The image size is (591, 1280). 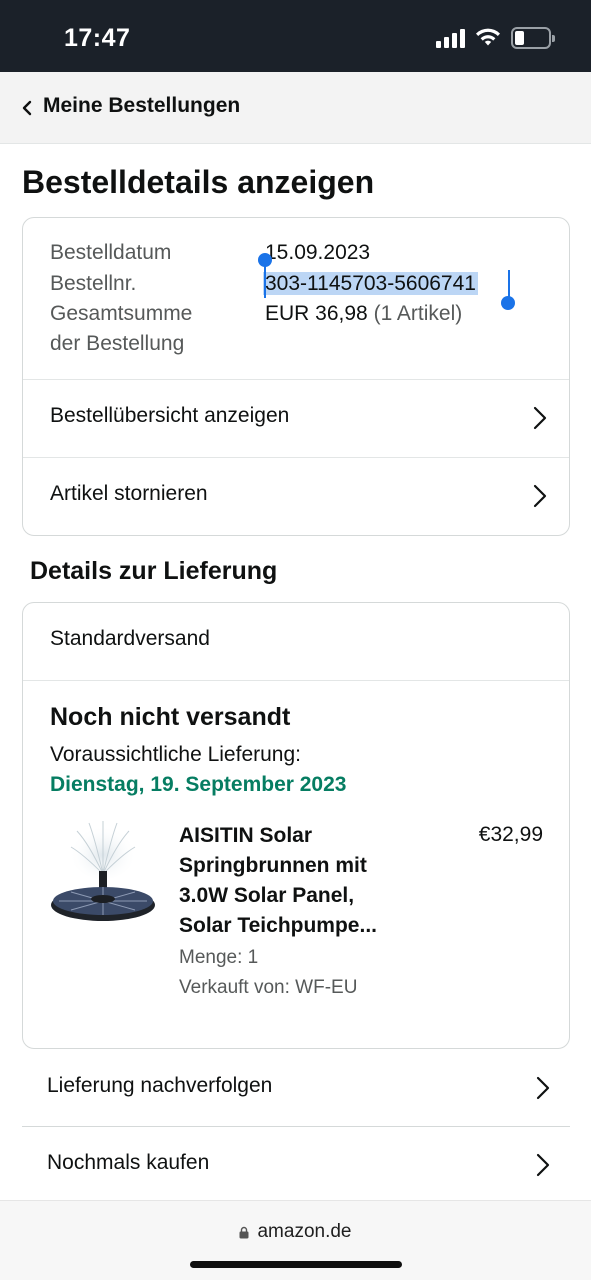 What do you see at coordinates (296, 642) in the screenshot?
I see `shipping-method: Standardversand` at bounding box center [296, 642].